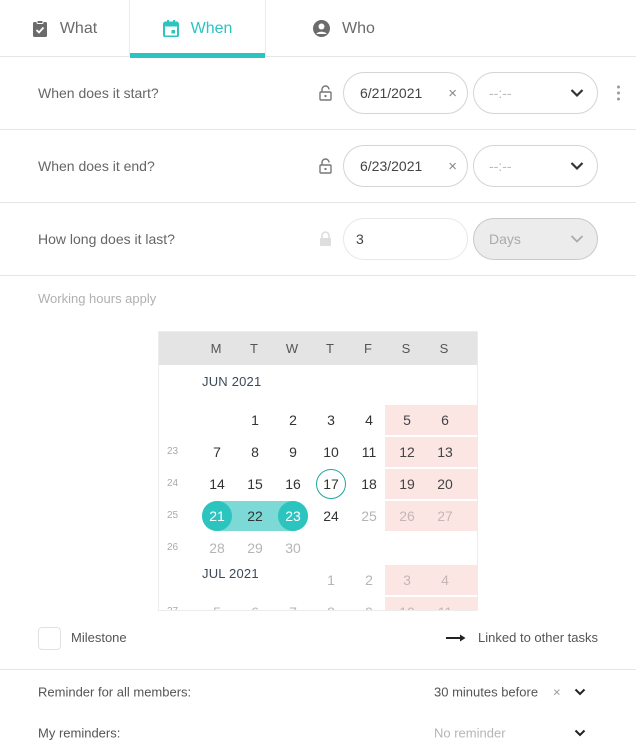 The image size is (636, 751). I want to click on weekday-header: F, so click(368, 348).